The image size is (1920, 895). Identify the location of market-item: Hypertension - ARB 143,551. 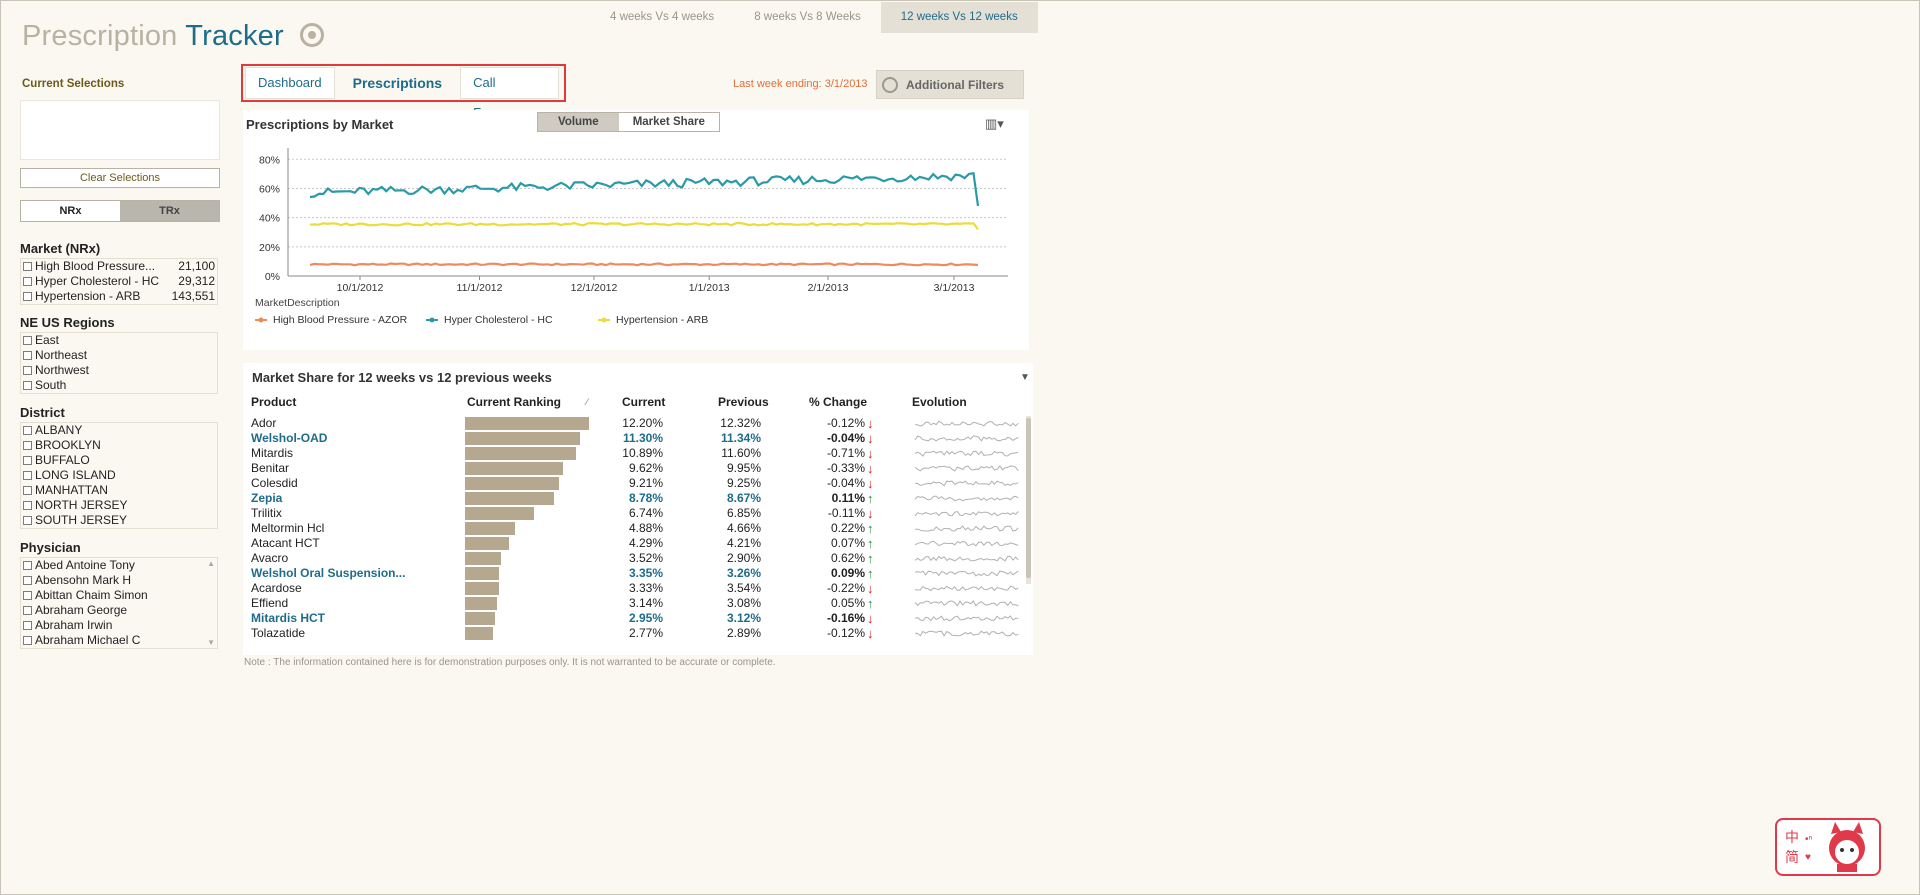
(119, 296).